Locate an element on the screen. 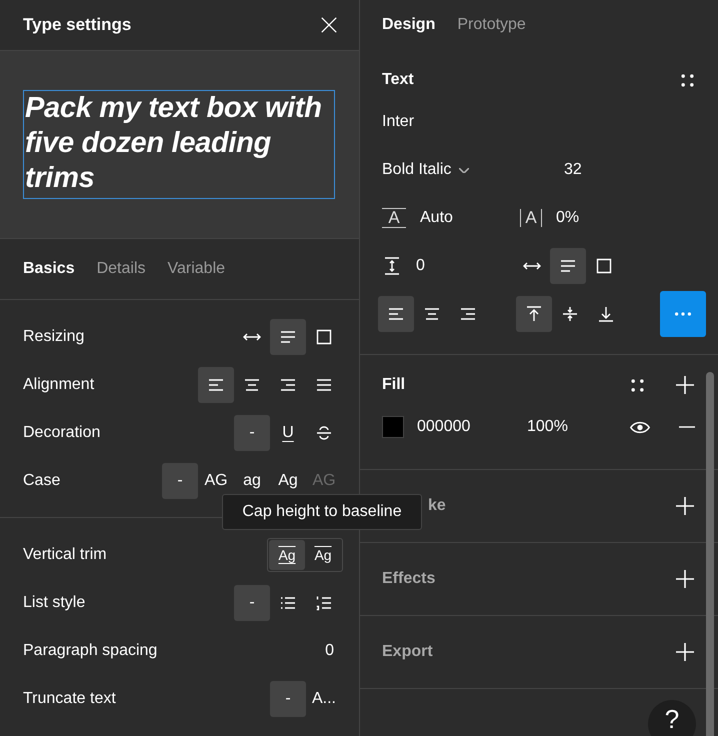  setting-label: Decoration is located at coordinates (61, 433).